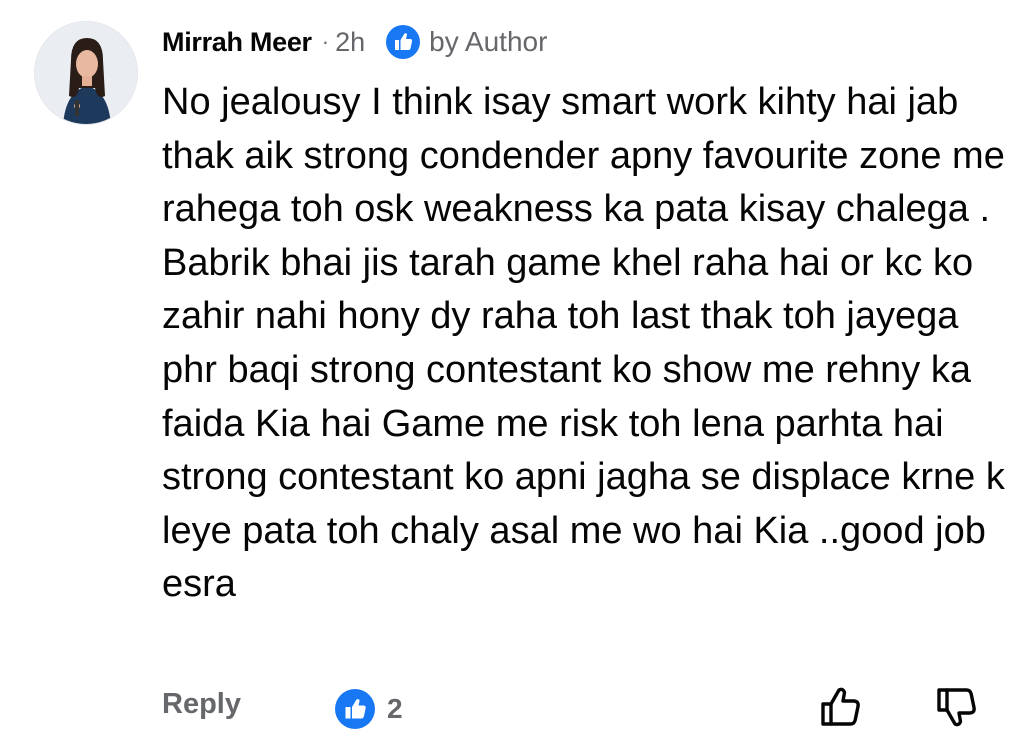  I want to click on author-liked-badge: by Author, so click(466, 42).